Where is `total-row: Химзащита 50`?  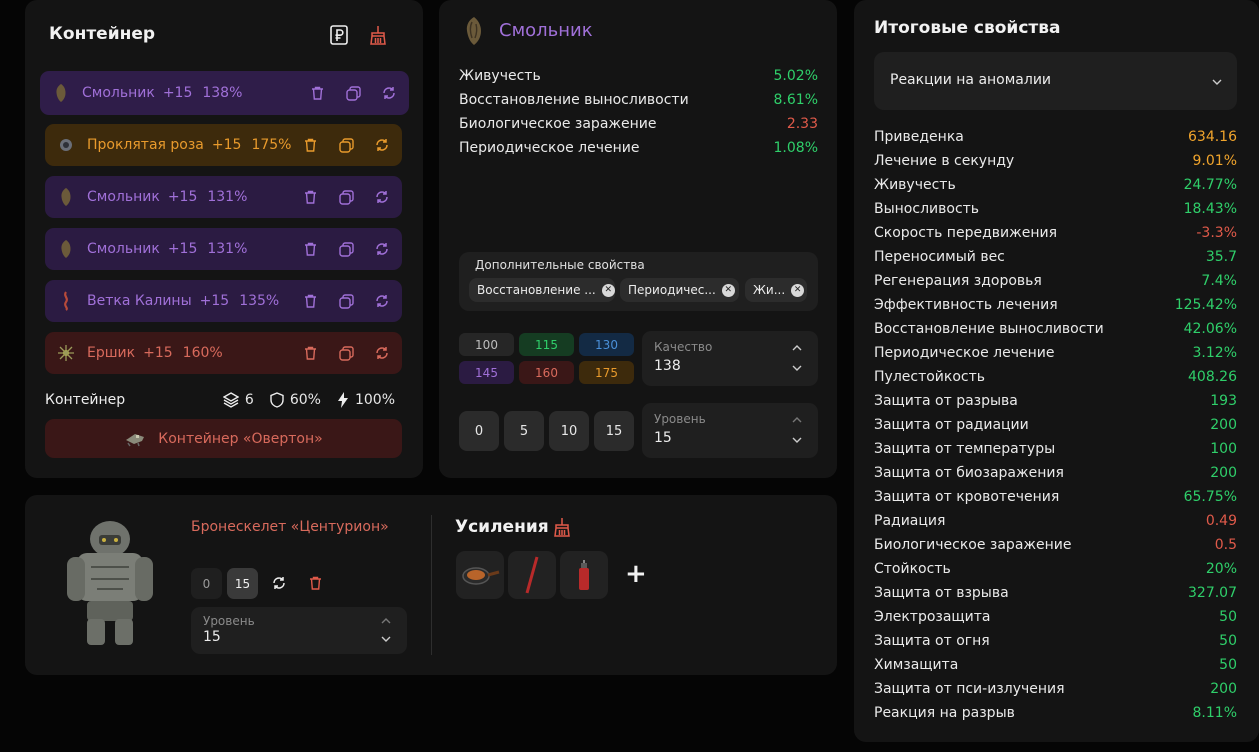
total-row: Химзащита 50 is located at coordinates (1055, 665).